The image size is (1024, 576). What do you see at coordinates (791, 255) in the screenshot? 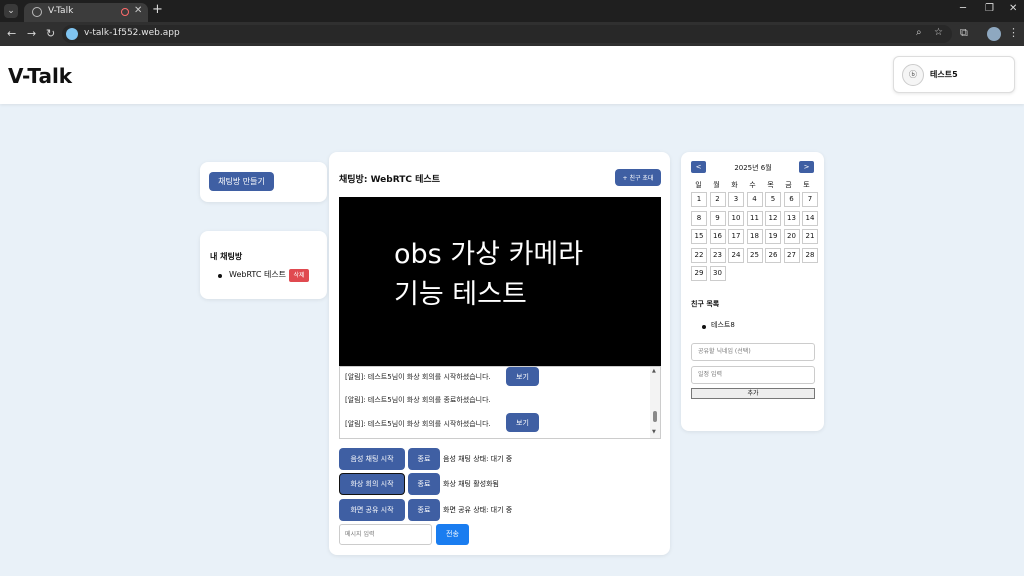
I see `calendar-day: 27` at bounding box center [791, 255].